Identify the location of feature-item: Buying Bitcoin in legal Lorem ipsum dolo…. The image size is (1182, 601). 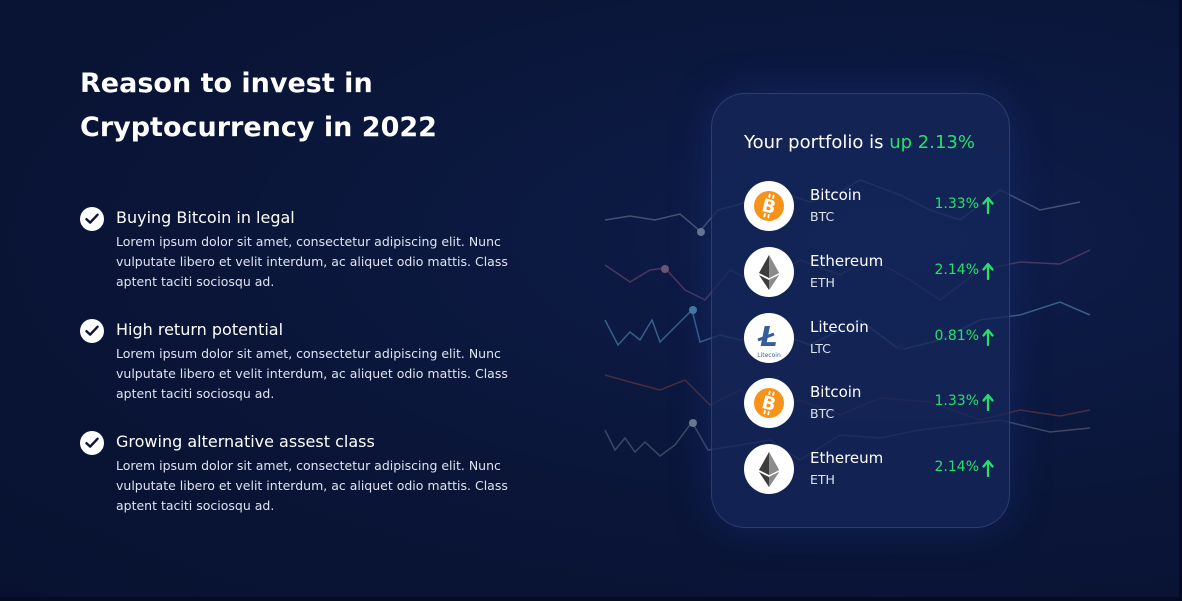
(315, 261).